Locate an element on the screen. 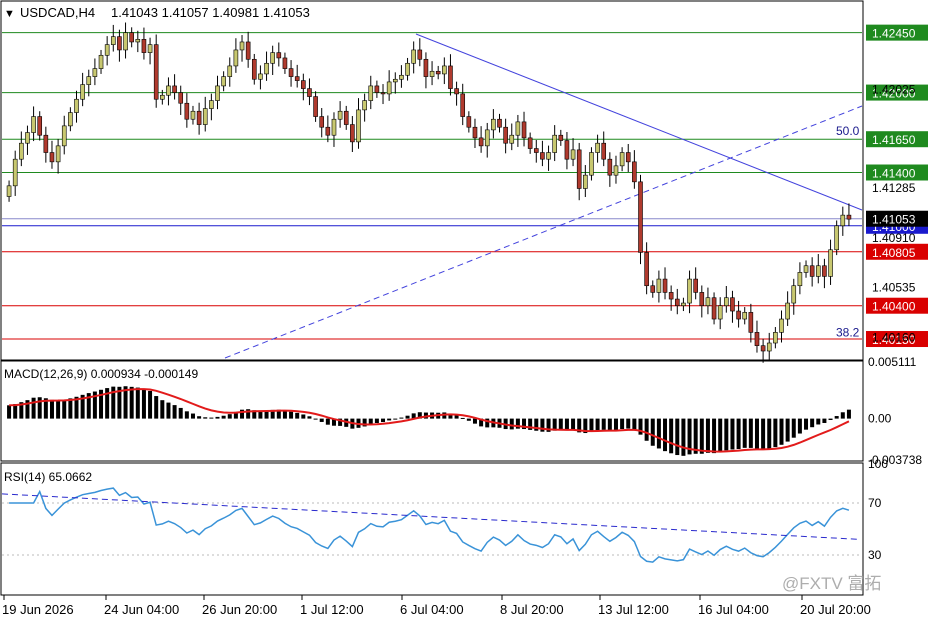 The height and width of the screenshot is (624, 936). watermark: @FXTV 富拓 is located at coordinates (831, 583).